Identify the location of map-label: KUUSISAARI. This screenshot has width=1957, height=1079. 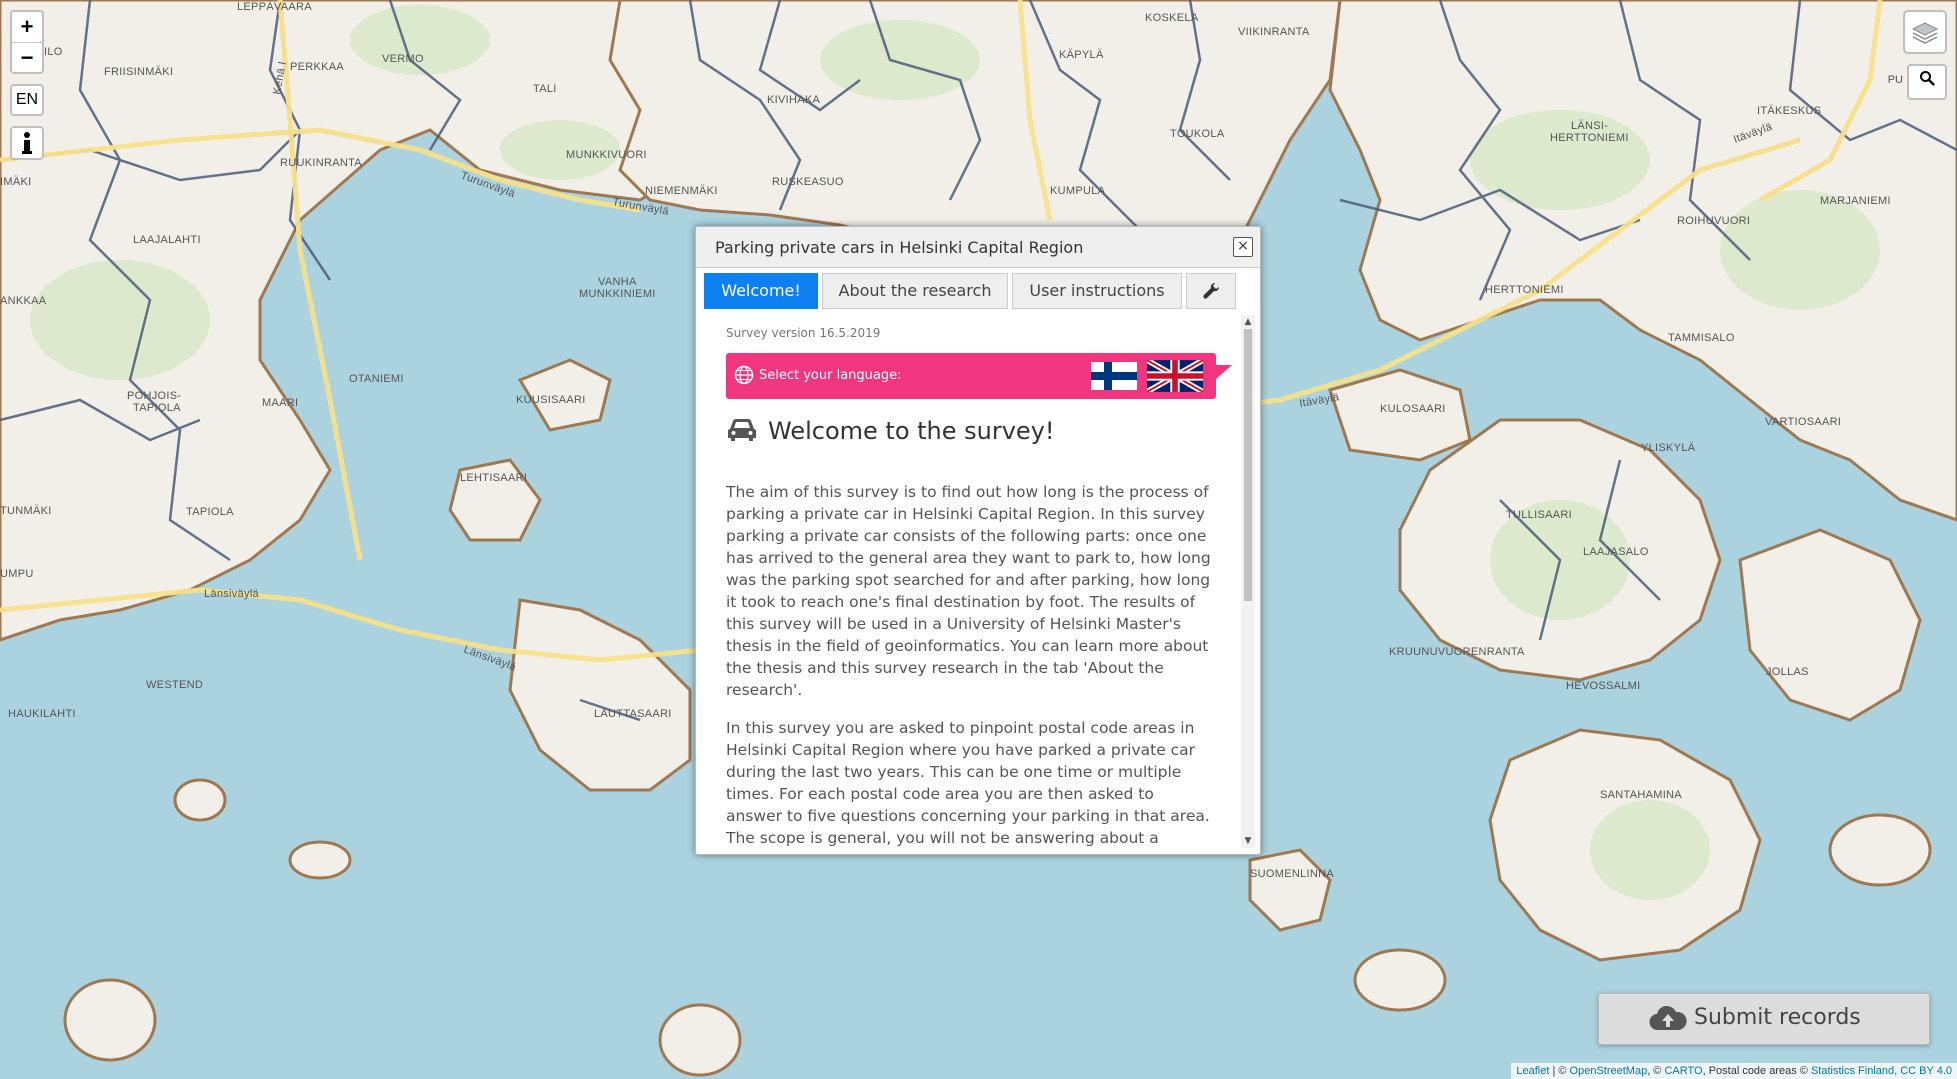
(551, 400).